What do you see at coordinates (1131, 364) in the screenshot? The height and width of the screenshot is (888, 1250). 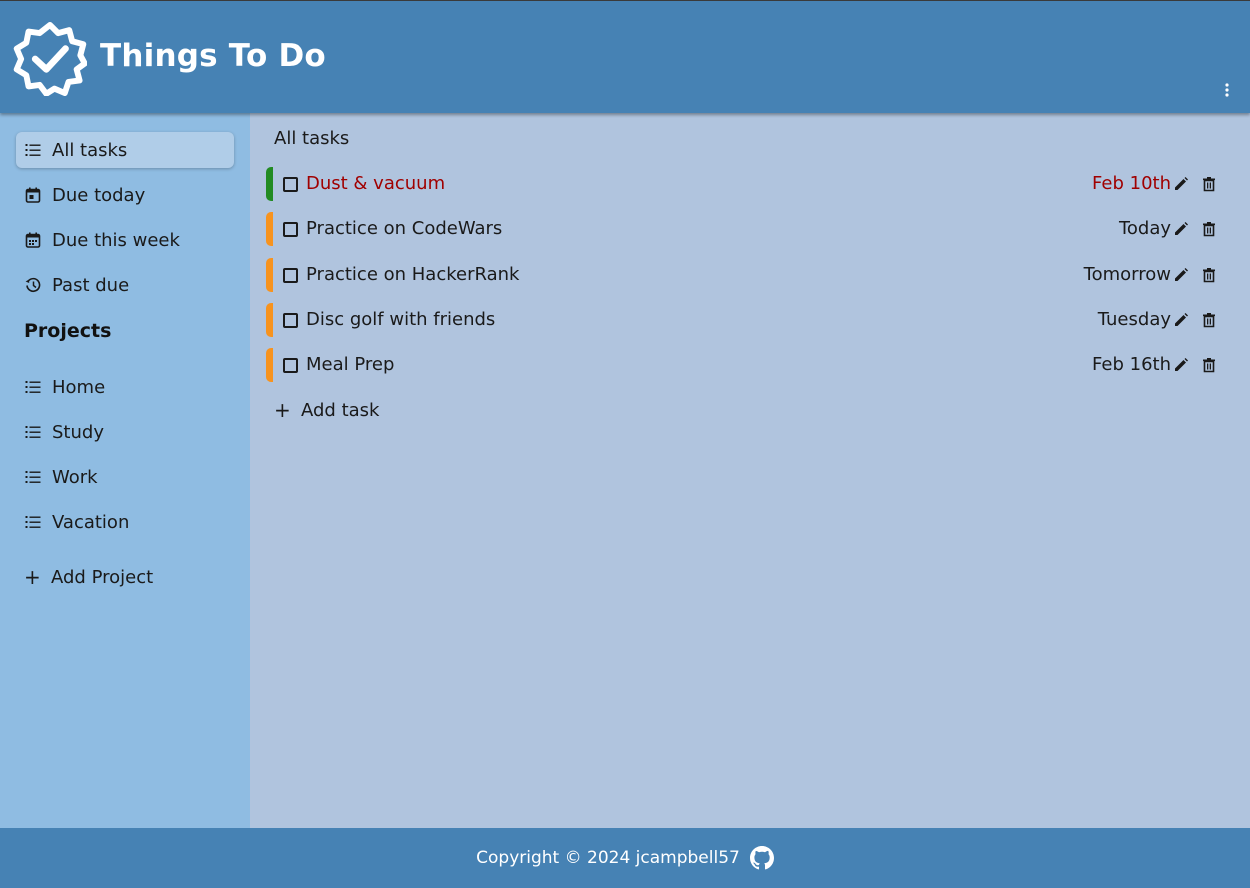 I see `task-due-date: Feb 16th` at bounding box center [1131, 364].